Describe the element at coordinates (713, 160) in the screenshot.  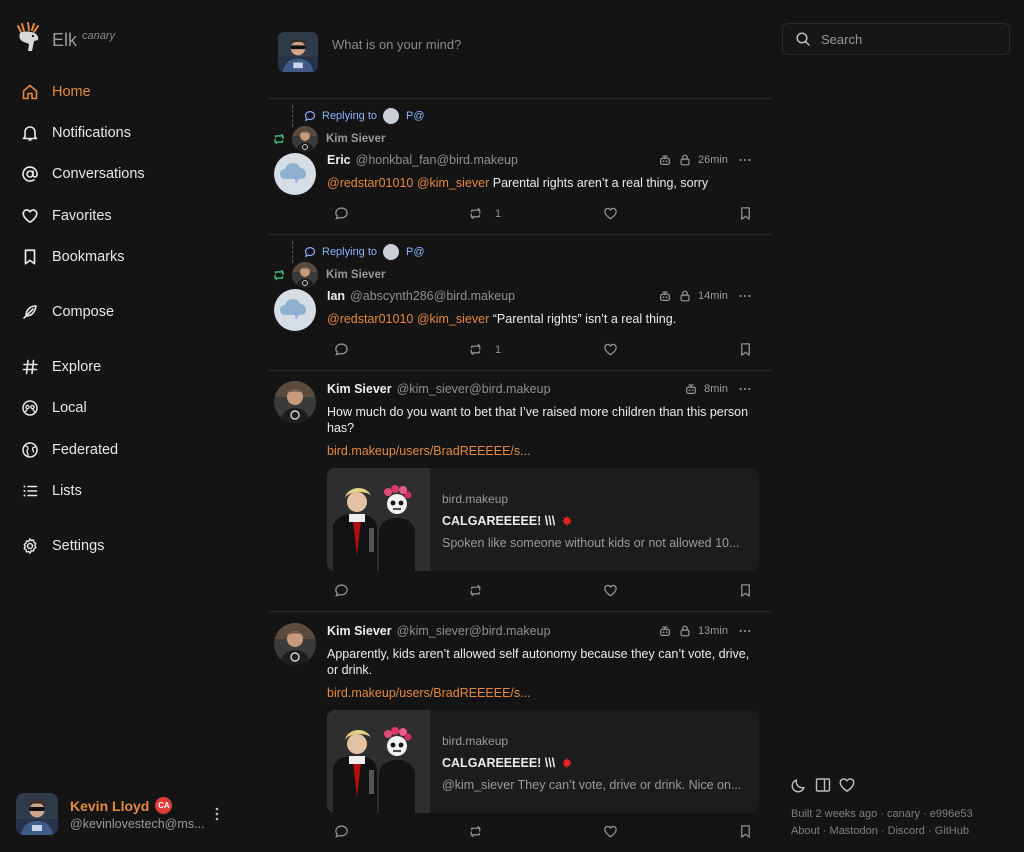
I see `status-time: 26min` at that location.